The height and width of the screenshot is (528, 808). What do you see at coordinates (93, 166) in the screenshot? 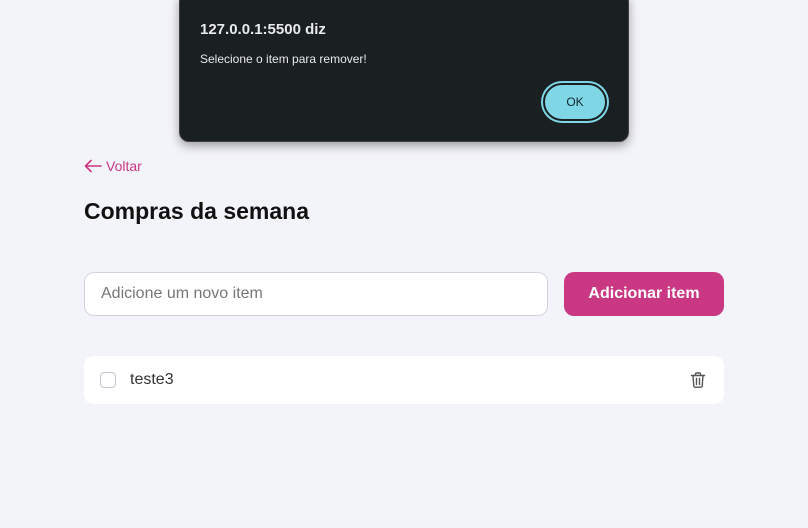
I see `arrow-left-icon` at bounding box center [93, 166].